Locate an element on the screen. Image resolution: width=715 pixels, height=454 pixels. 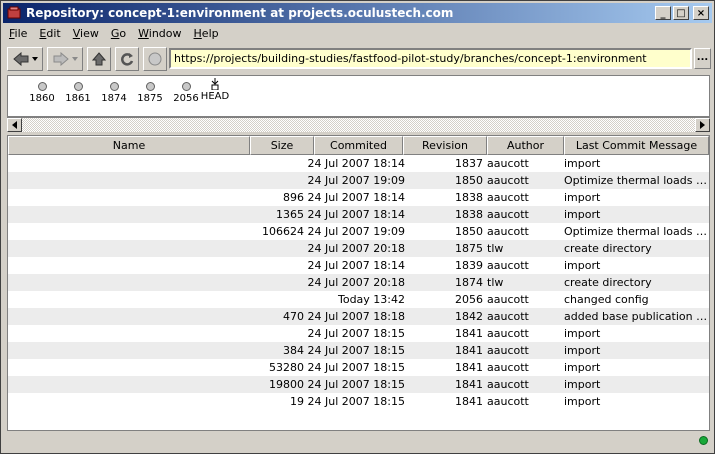
cell-size: 896 is located at coordinates (293, 197).